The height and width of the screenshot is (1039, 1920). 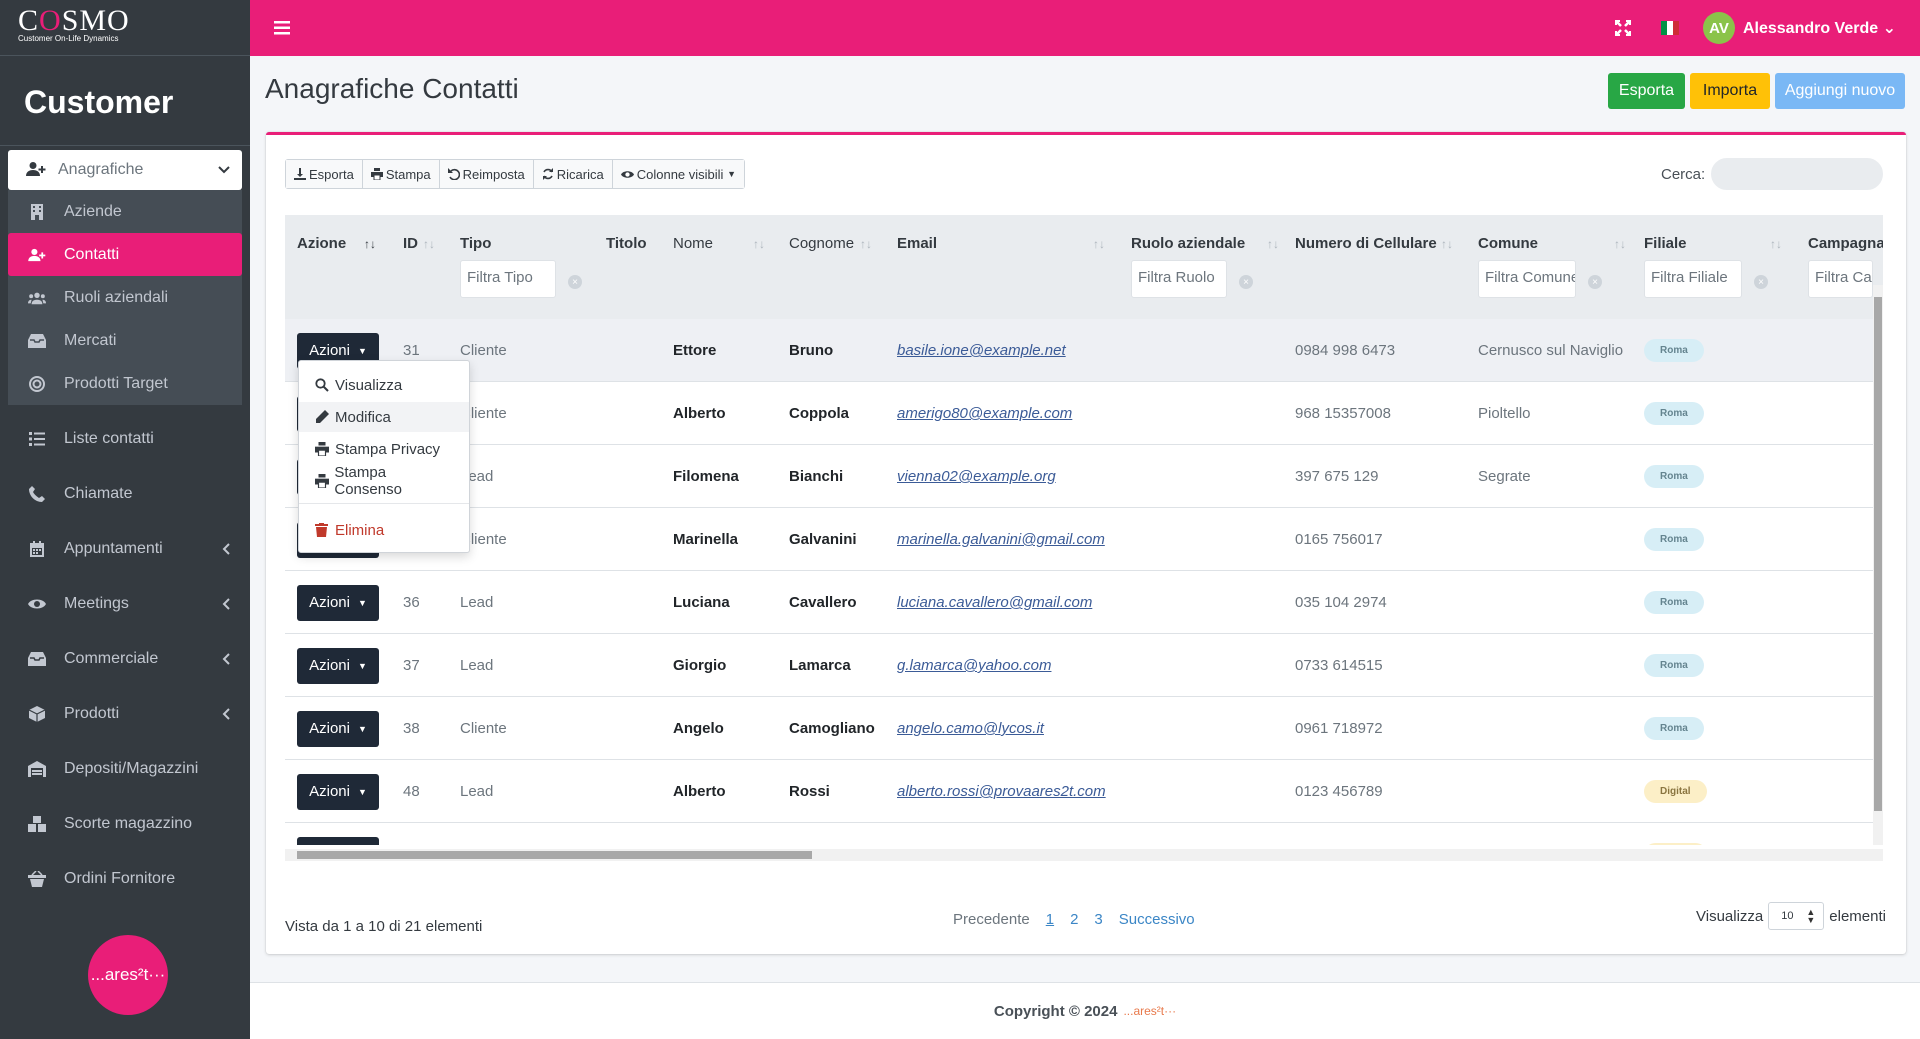 What do you see at coordinates (1840, 91) in the screenshot?
I see `add-new-button: Aggiungi nuovo` at bounding box center [1840, 91].